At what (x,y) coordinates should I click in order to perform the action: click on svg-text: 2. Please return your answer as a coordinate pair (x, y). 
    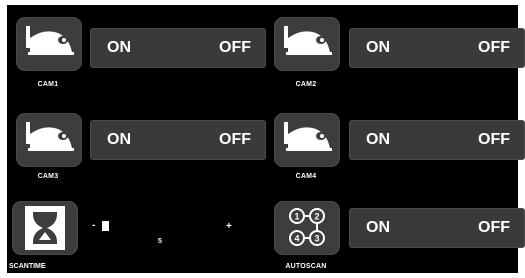
    Looking at the image, I should click on (316, 217).